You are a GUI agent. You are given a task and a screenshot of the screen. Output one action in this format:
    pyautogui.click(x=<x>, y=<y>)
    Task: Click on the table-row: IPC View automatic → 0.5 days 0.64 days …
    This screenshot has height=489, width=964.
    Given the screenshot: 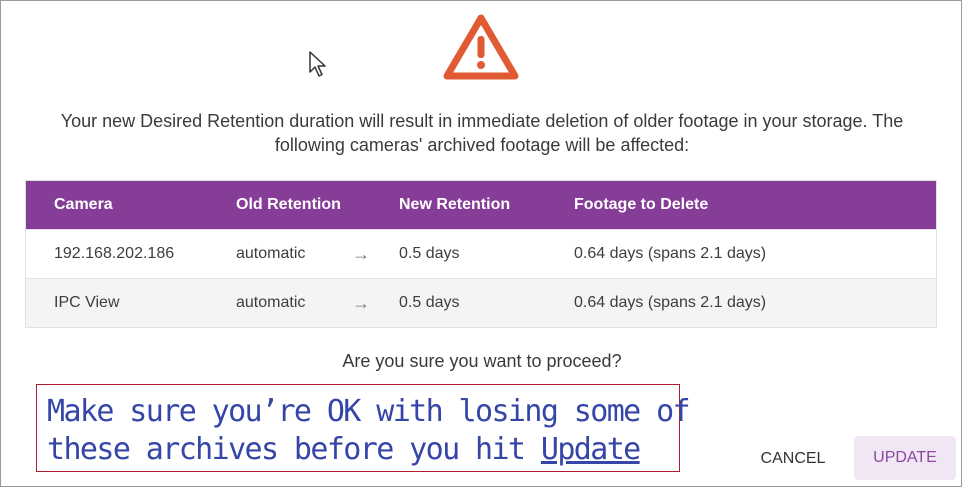 What is the action you would take?
    pyautogui.click(x=481, y=302)
    